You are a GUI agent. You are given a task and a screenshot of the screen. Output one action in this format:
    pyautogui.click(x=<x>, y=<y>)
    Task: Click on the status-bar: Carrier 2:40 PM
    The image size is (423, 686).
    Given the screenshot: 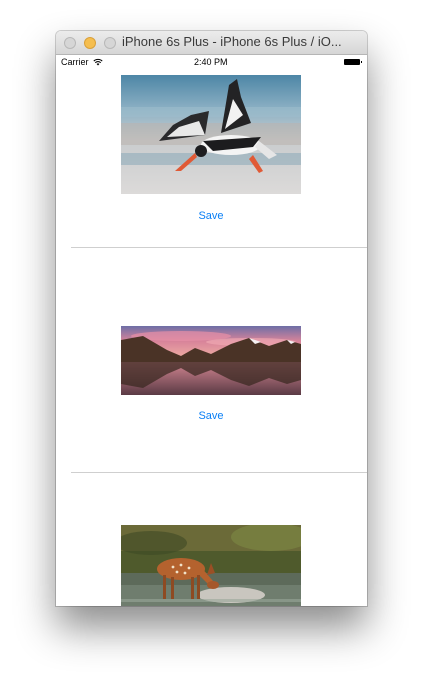 What is the action you would take?
    pyautogui.click(x=211, y=62)
    